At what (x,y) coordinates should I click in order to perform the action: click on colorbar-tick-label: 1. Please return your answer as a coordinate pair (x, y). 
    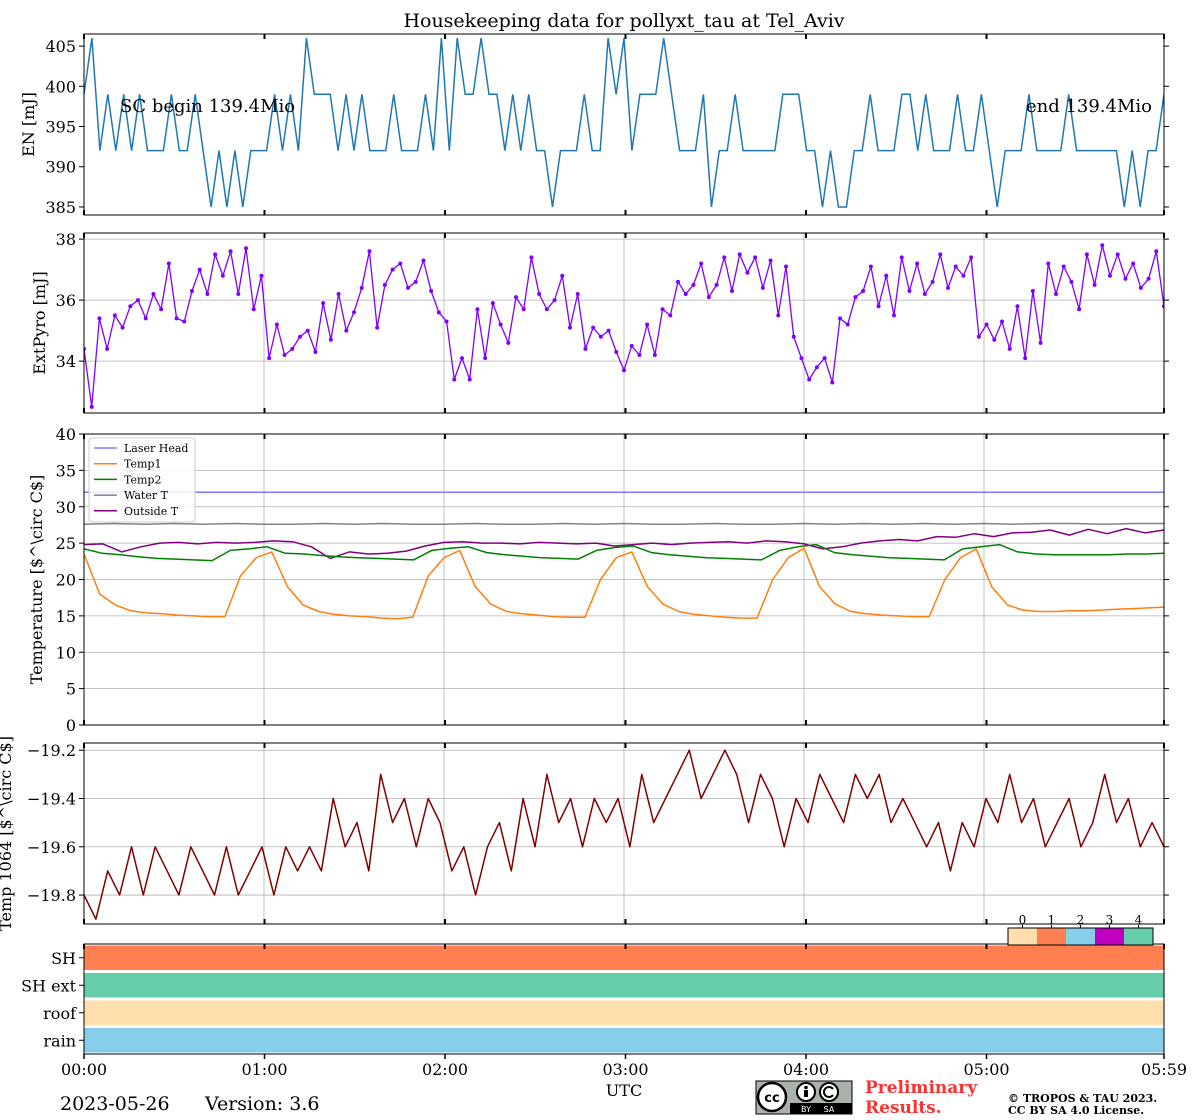
    Looking at the image, I should click on (1052, 920).